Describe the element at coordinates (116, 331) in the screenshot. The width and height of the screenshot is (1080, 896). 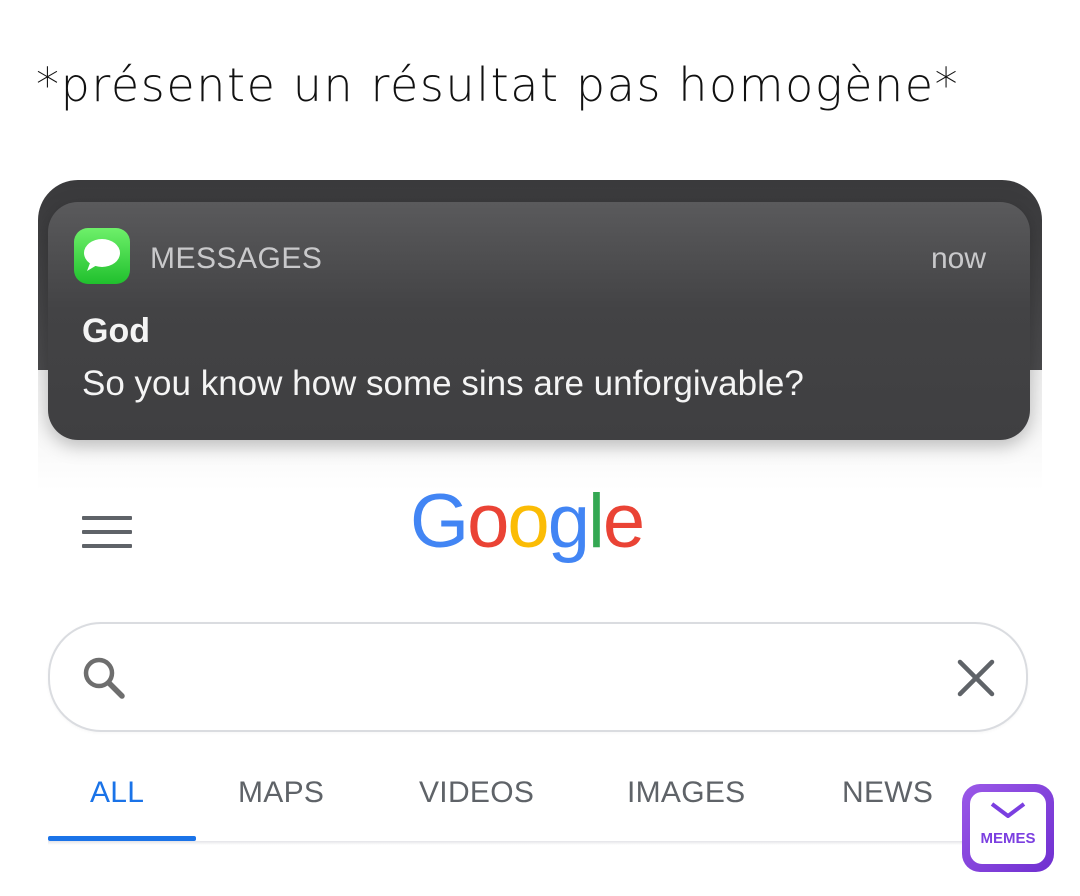
I see `notification-sender: God` at that location.